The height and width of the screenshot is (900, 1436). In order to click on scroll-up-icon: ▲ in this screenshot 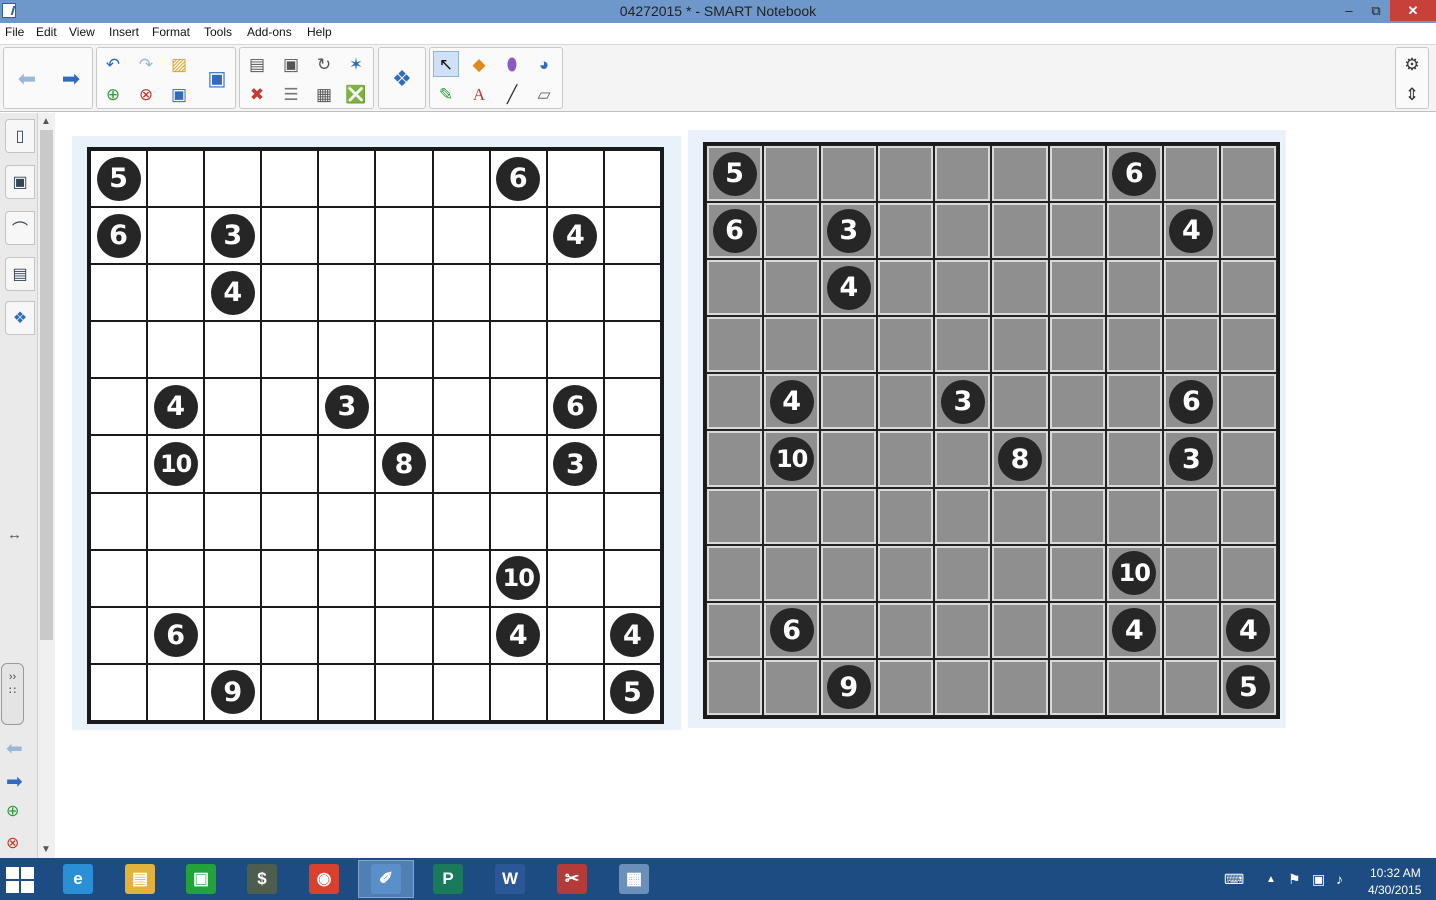, I will do `click(46, 121)`.